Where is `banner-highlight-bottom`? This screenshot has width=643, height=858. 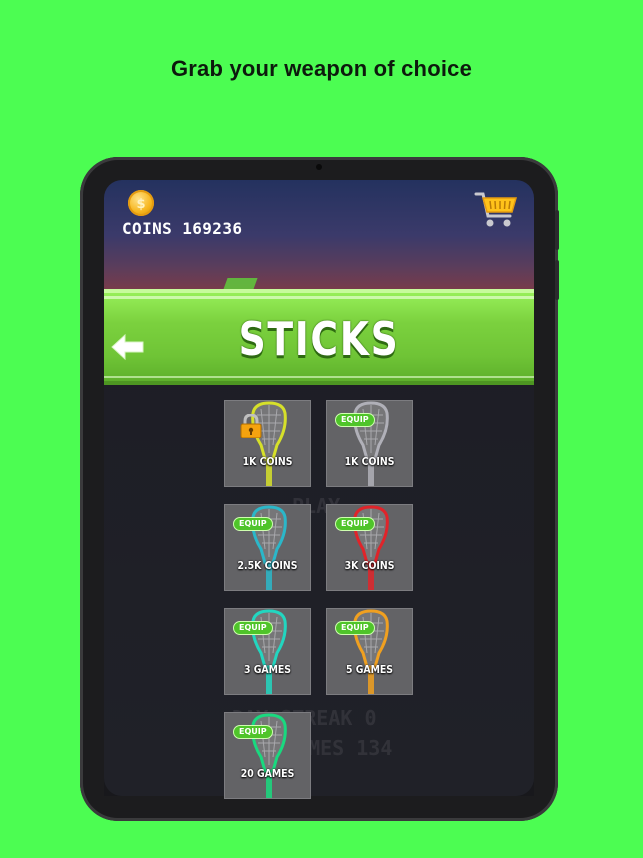
banner-highlight-bottom is located at coordinates (319, 377).